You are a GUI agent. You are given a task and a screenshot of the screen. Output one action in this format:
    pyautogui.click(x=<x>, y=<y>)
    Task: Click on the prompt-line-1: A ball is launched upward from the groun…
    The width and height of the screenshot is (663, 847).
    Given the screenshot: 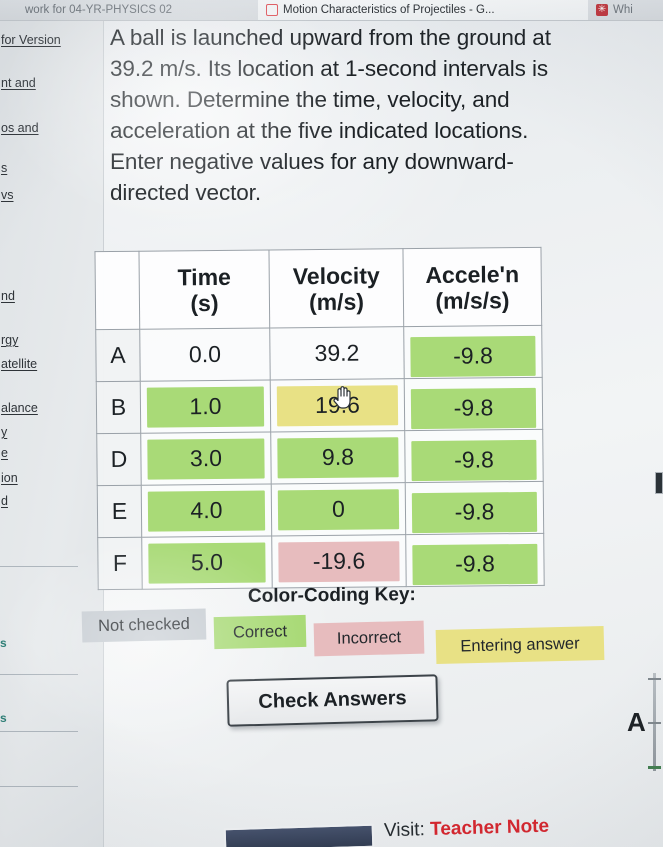 What is the action you would take?
    pyautogui.click(x=330, y=37)
    